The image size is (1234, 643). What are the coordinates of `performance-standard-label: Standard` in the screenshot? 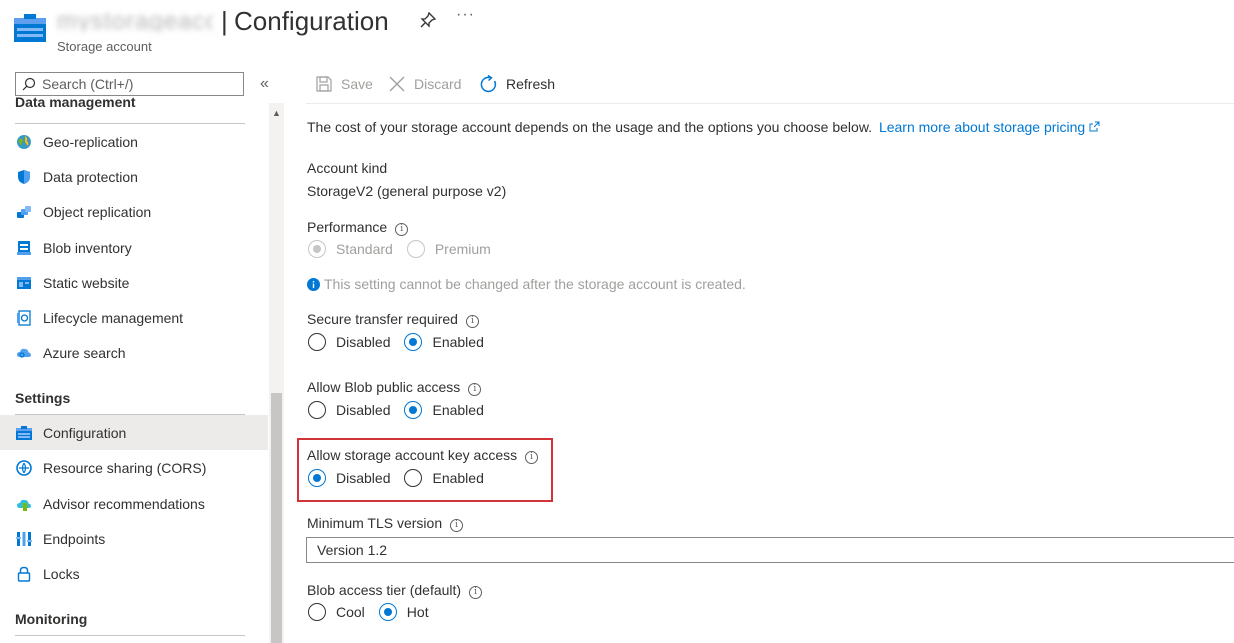 It's located at (364, 249).